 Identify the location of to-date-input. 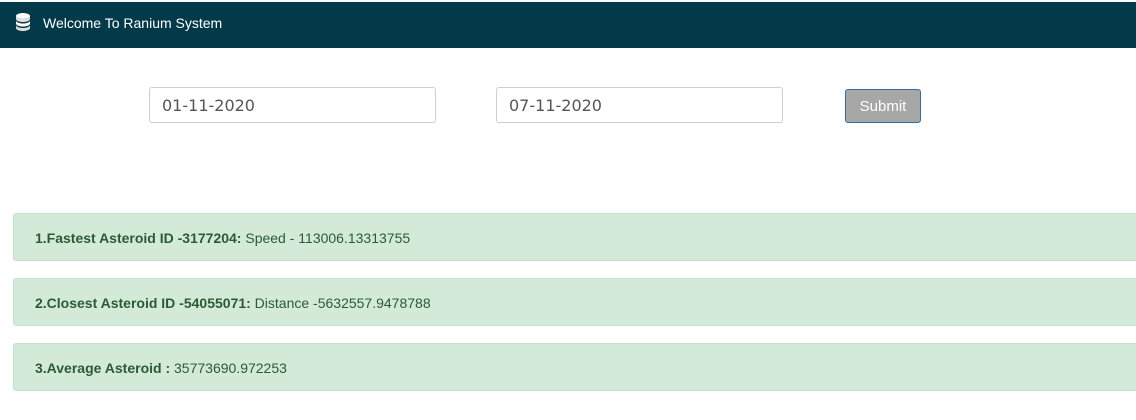
(639, 105).